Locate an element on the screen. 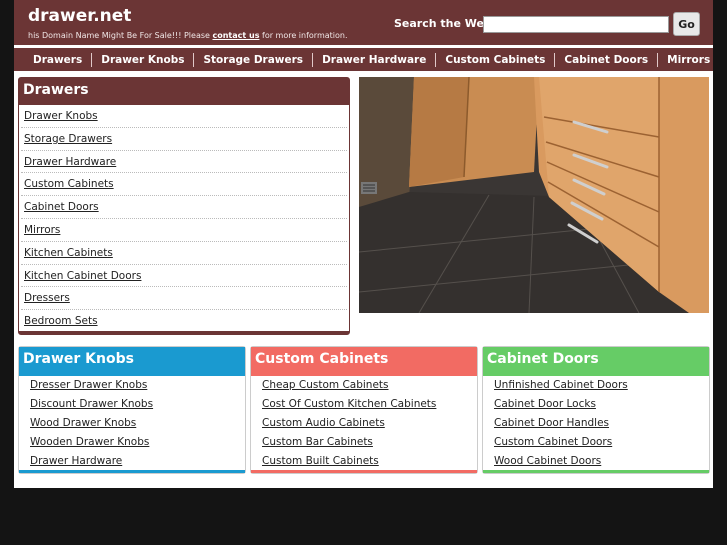 The height and width of the screenshot is (545, 727). custom-cabinets-box-title: Custom Cabinets is located at coordinates (364, 361).